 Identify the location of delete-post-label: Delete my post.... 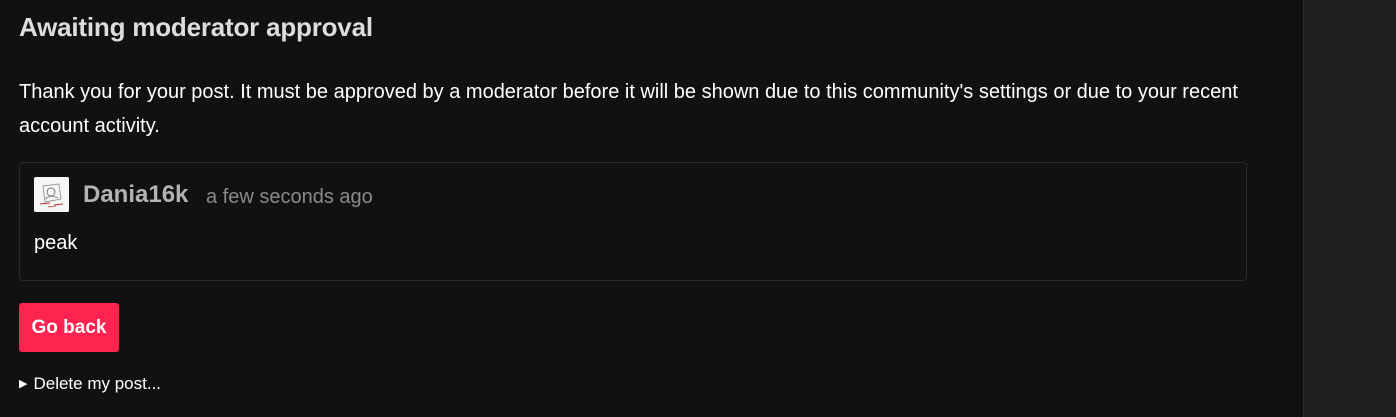
(97, 383).